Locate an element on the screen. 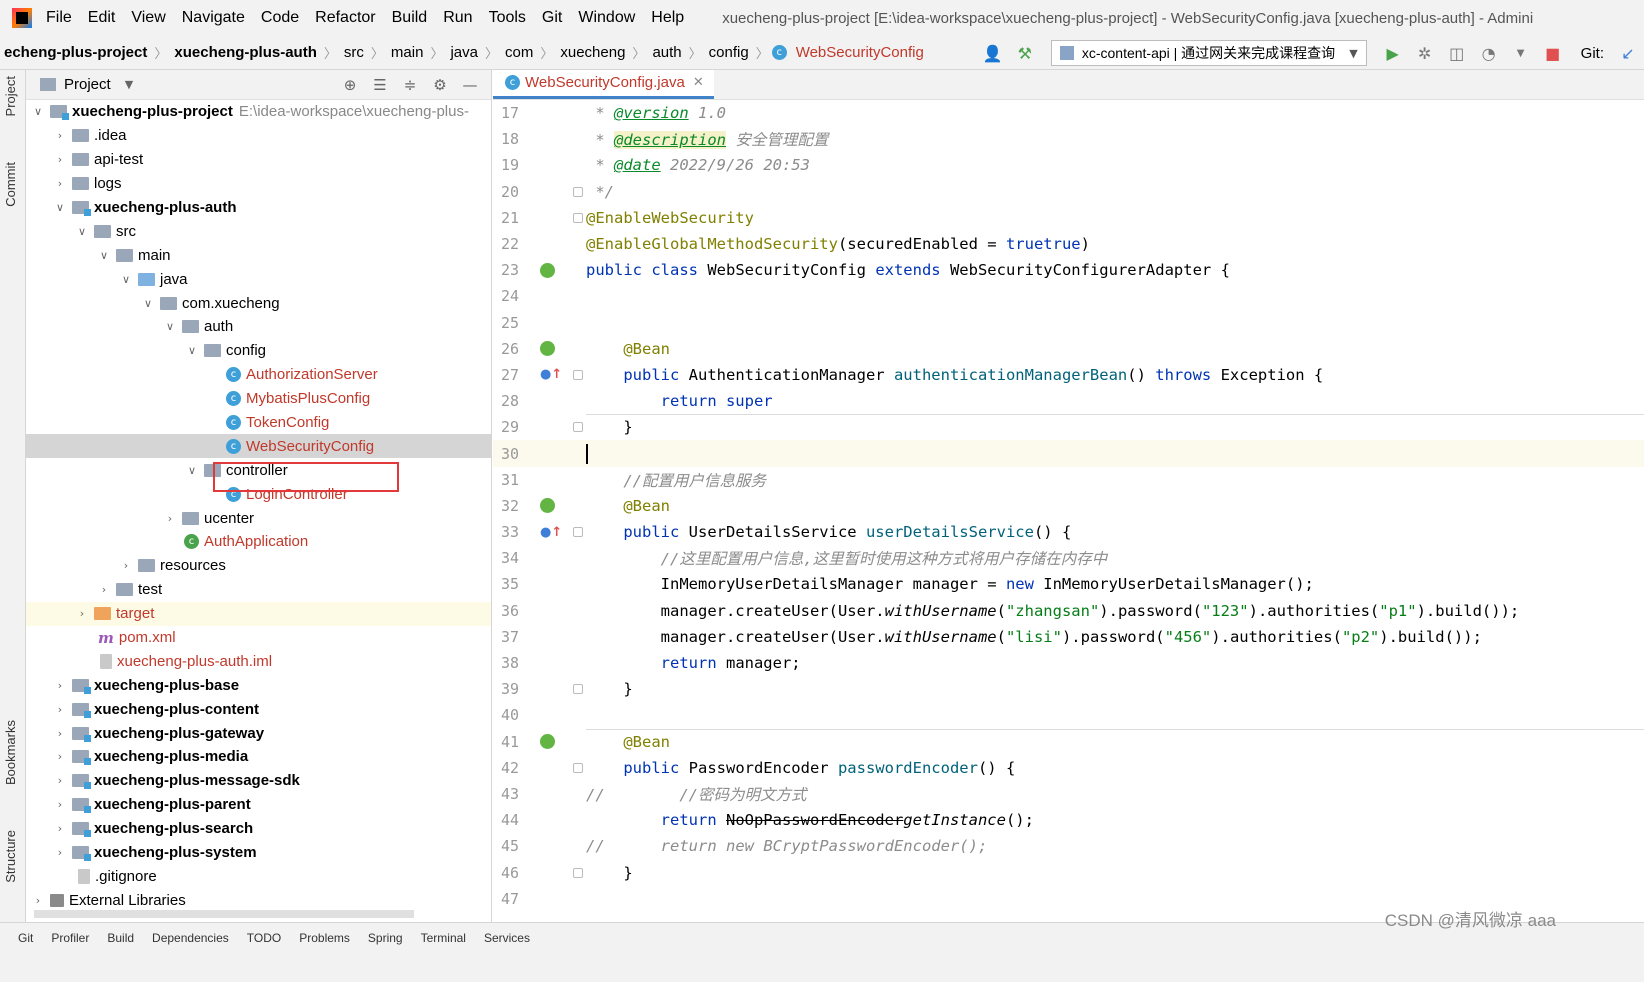 The height and width of the screenshot is (982, 1644). editor-tab: c WebSecurityConfig.java ✕ is located at coordinates (603, 84).